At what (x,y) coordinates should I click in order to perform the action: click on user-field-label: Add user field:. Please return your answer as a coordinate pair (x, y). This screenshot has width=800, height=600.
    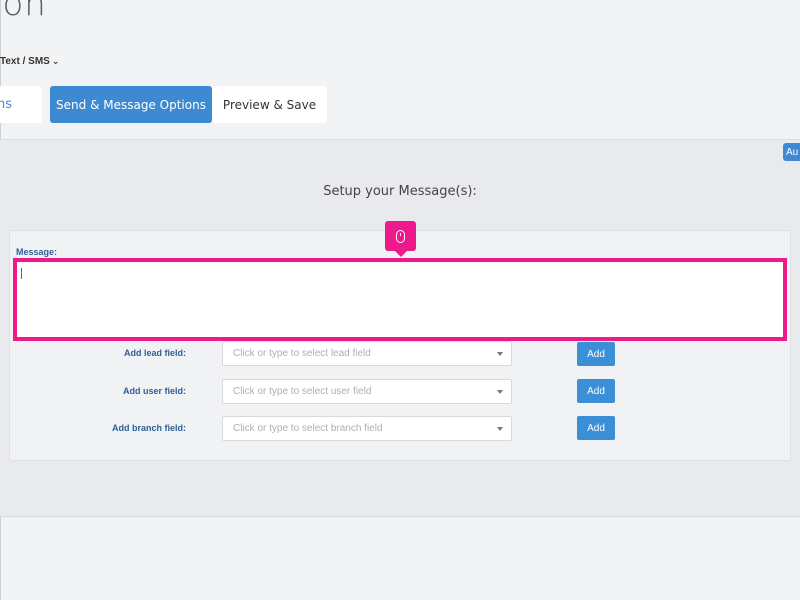
    Looking at the image, I should click on (154, 391).